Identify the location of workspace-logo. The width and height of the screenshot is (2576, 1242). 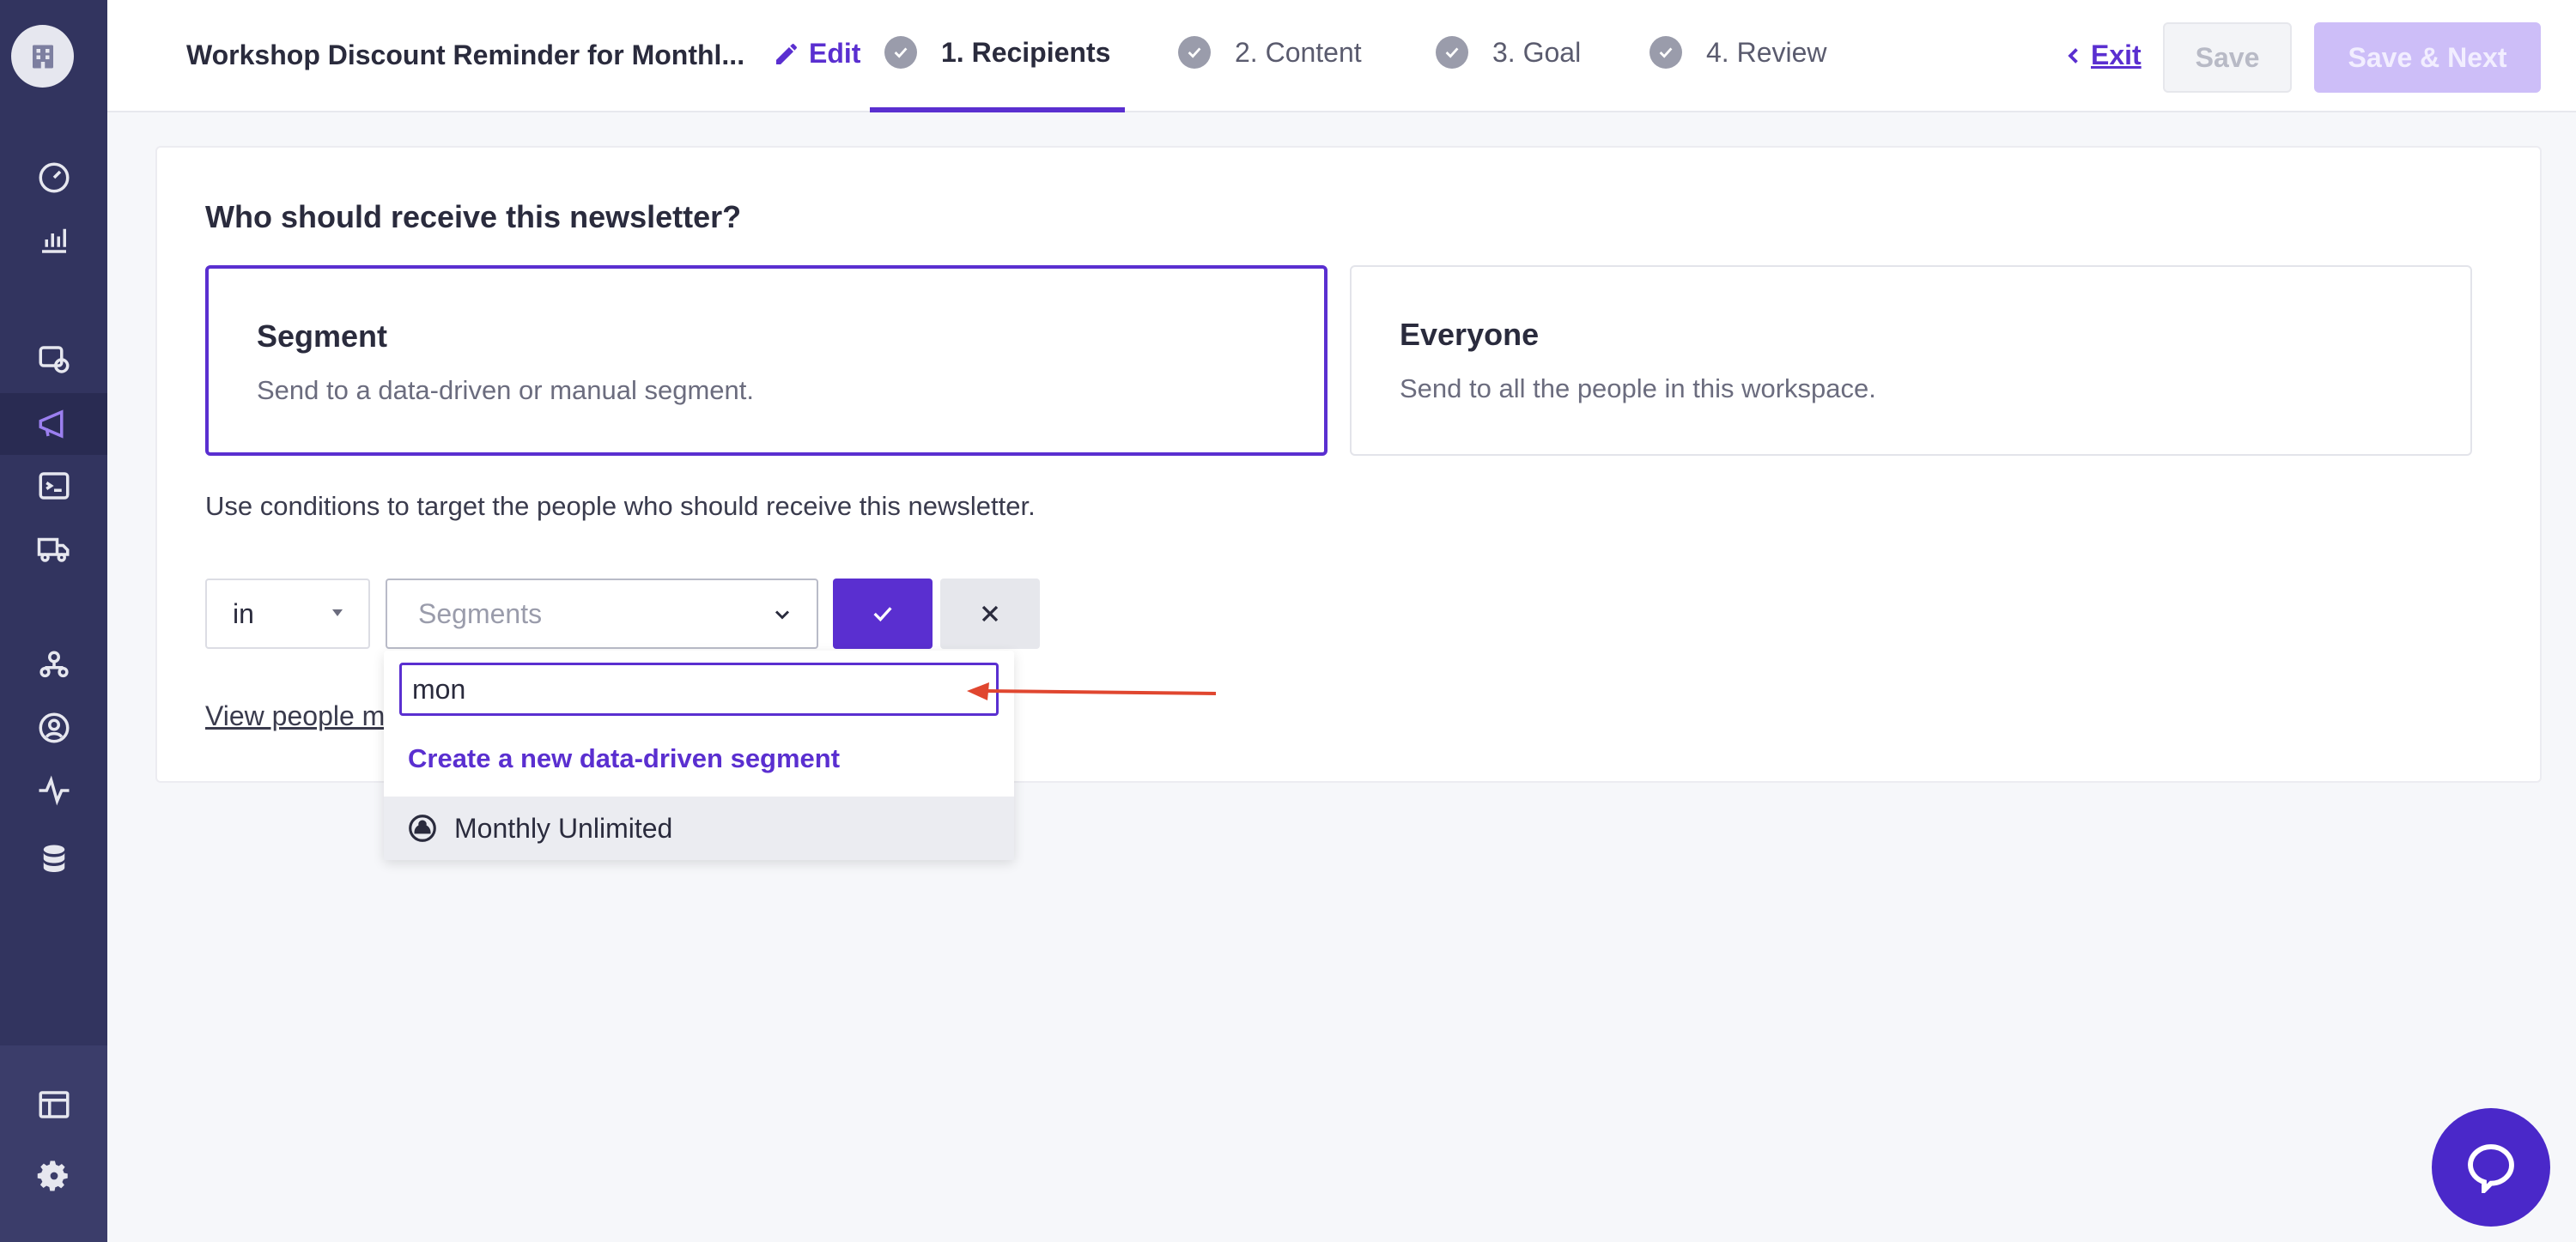
(42, 57).